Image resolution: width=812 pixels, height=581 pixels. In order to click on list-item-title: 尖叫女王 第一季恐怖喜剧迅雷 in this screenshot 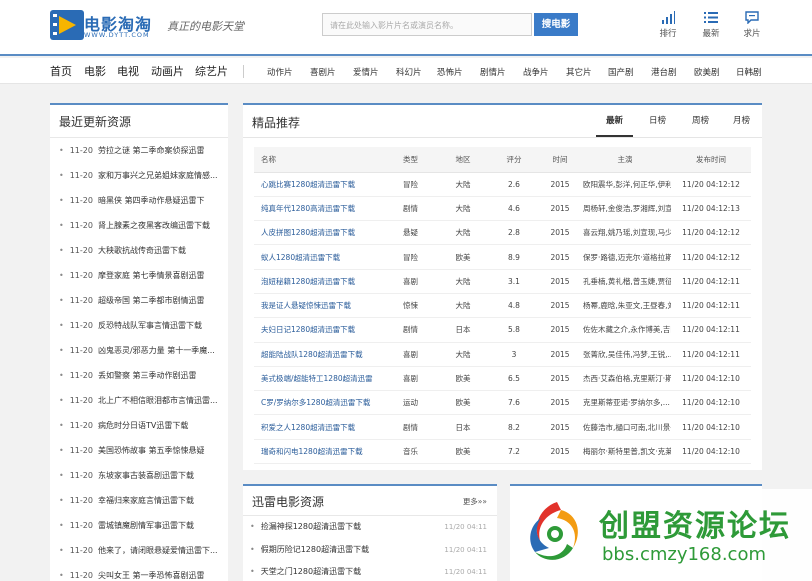, I will do `click(151, 575)`.